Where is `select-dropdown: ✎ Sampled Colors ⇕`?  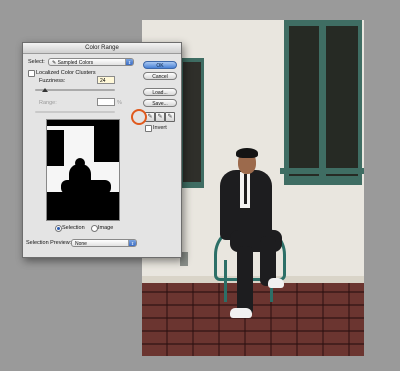
select-dropdown: ✎ Sampled Colors ⇕ is located at coordinates (91, 62).